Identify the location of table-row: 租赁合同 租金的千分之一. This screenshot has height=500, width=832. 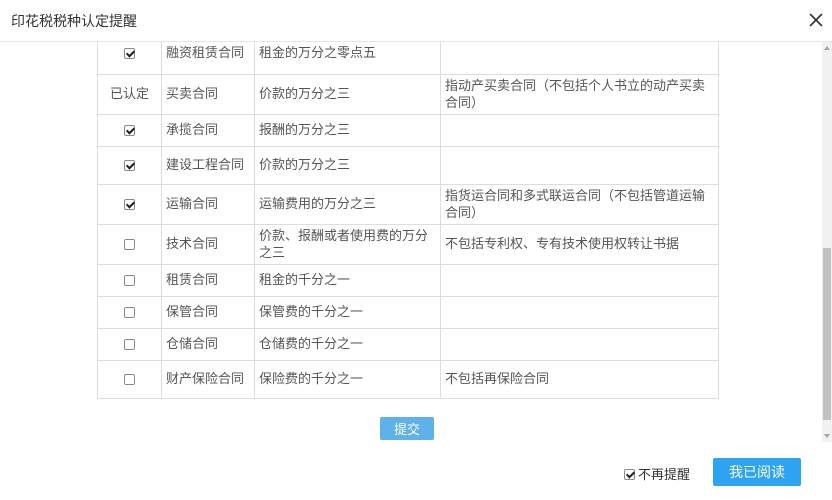
(408, 280).